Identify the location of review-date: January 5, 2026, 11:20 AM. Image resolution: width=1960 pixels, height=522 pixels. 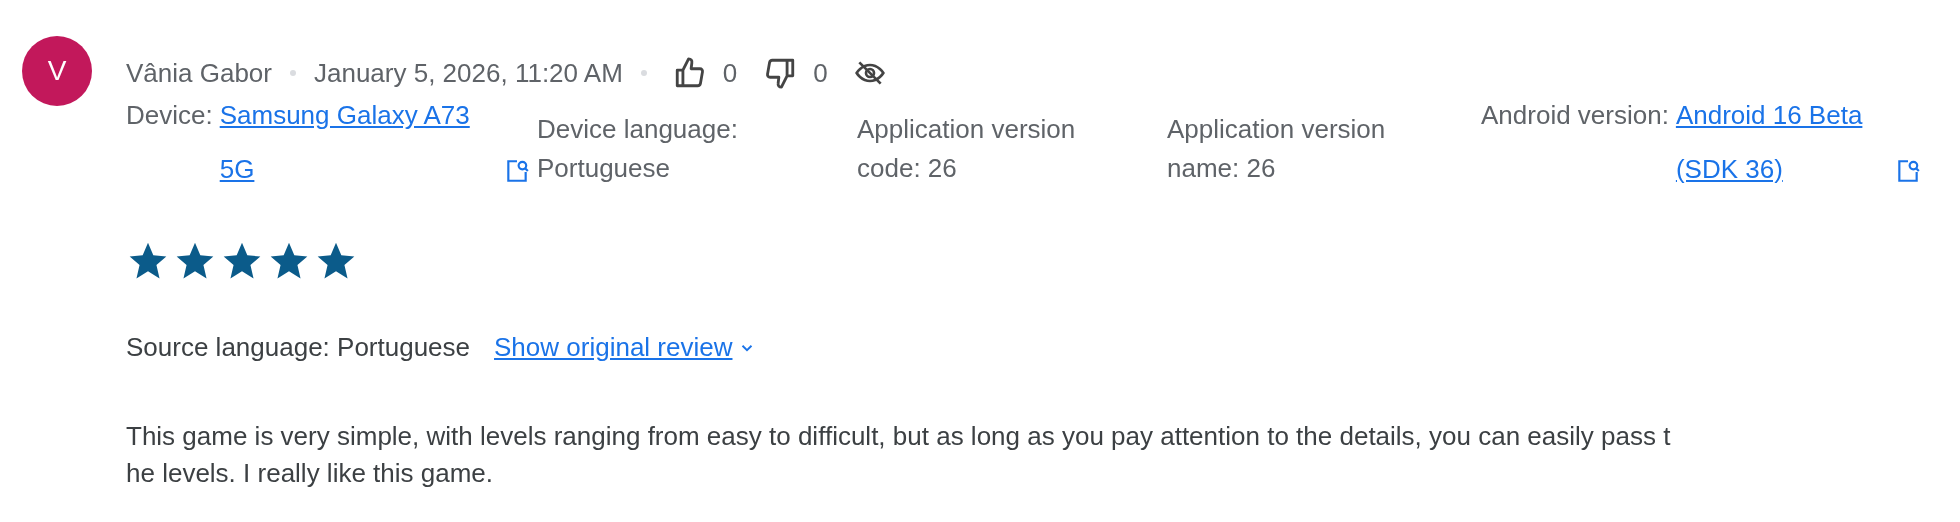
(468, 73).